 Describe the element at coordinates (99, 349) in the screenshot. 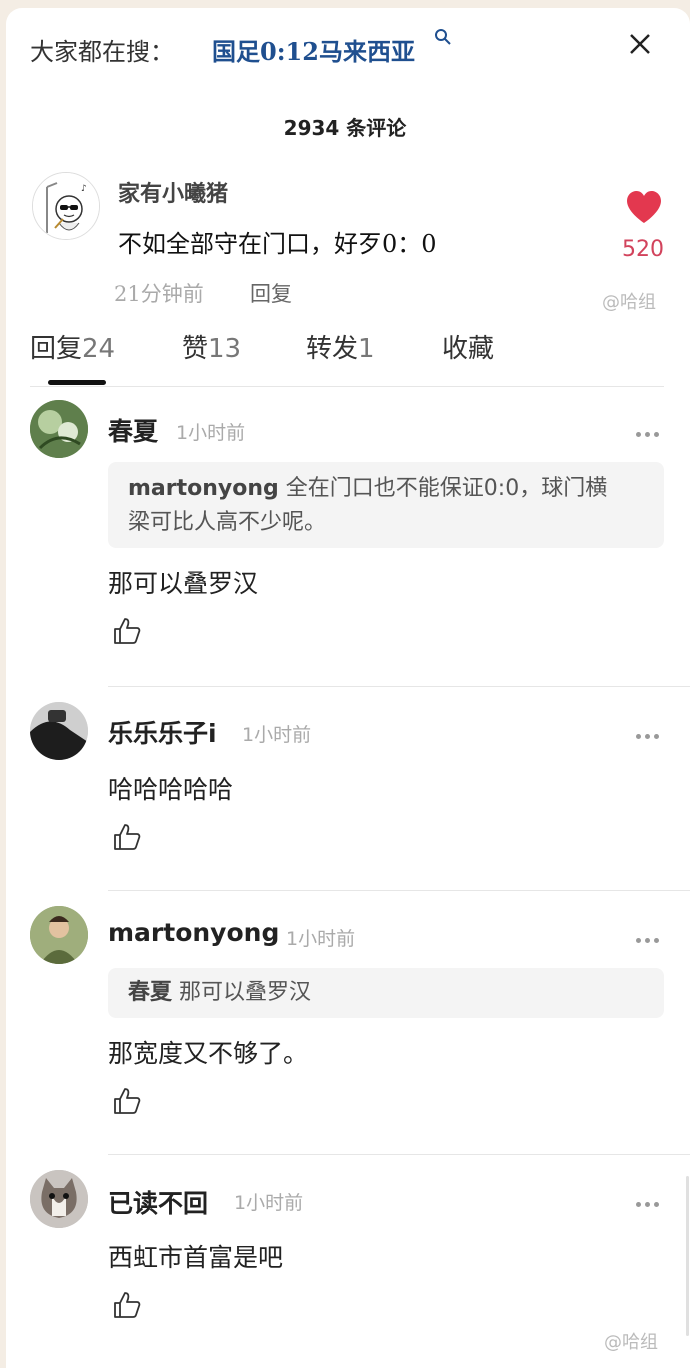

I see `tab-count: 24` at that location.